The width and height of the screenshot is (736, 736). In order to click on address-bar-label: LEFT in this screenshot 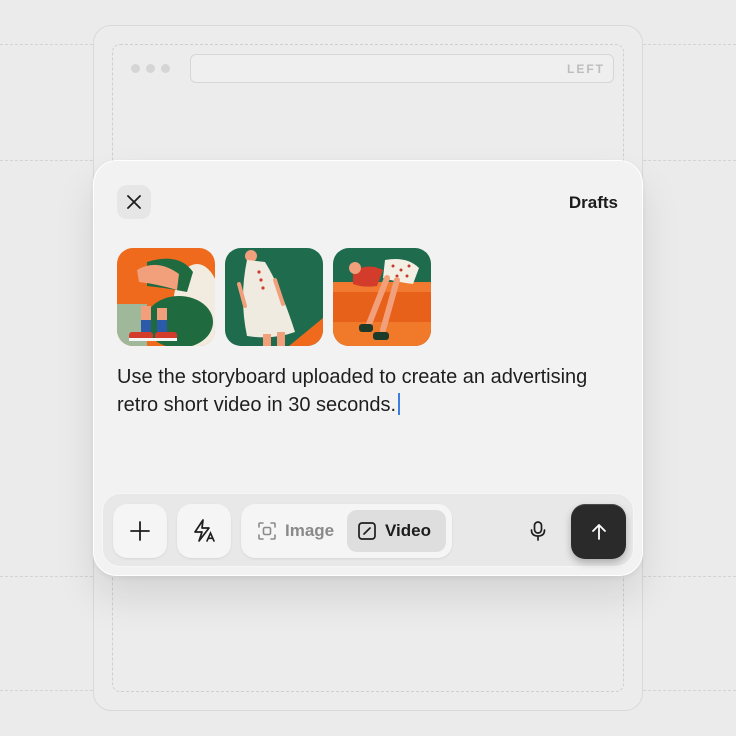, I will do `click(586, 69)`.